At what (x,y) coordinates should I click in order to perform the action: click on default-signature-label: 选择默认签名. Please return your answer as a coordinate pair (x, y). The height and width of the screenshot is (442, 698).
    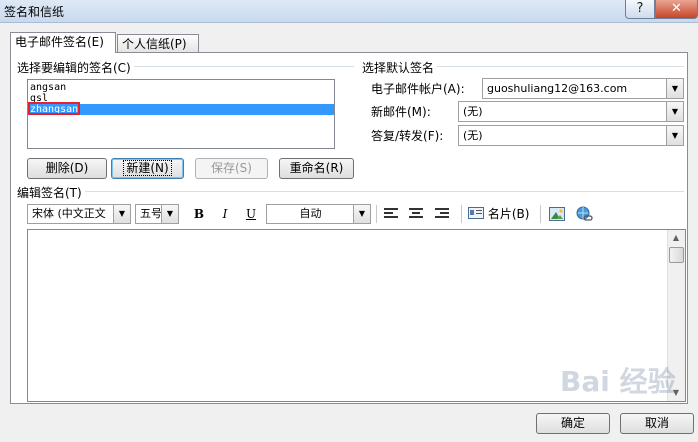
    Looking at the image, I should click on (400, 67).